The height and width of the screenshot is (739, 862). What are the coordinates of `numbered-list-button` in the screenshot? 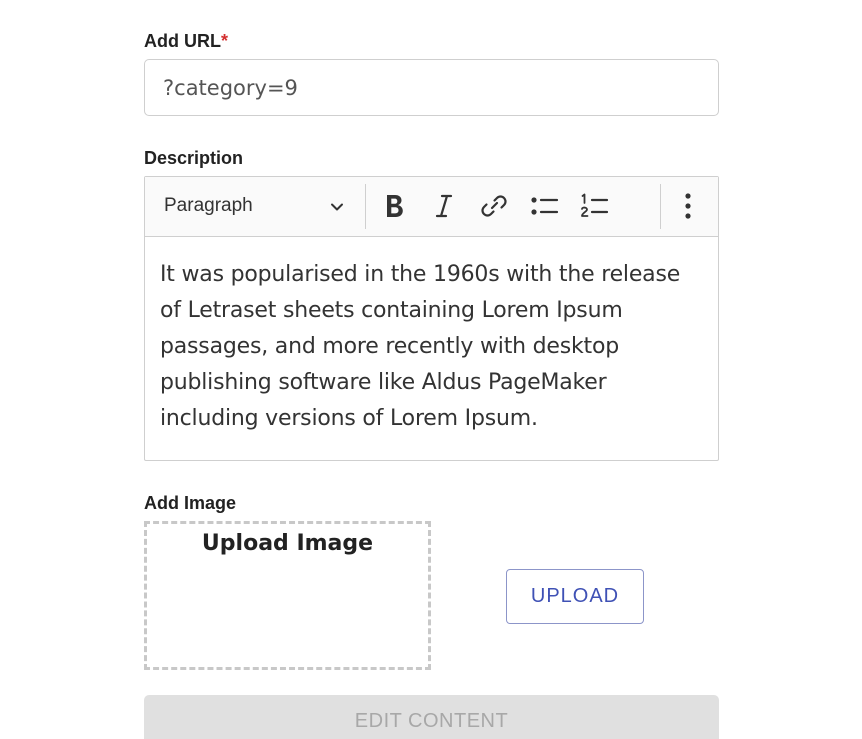 It's located at (595, 206).